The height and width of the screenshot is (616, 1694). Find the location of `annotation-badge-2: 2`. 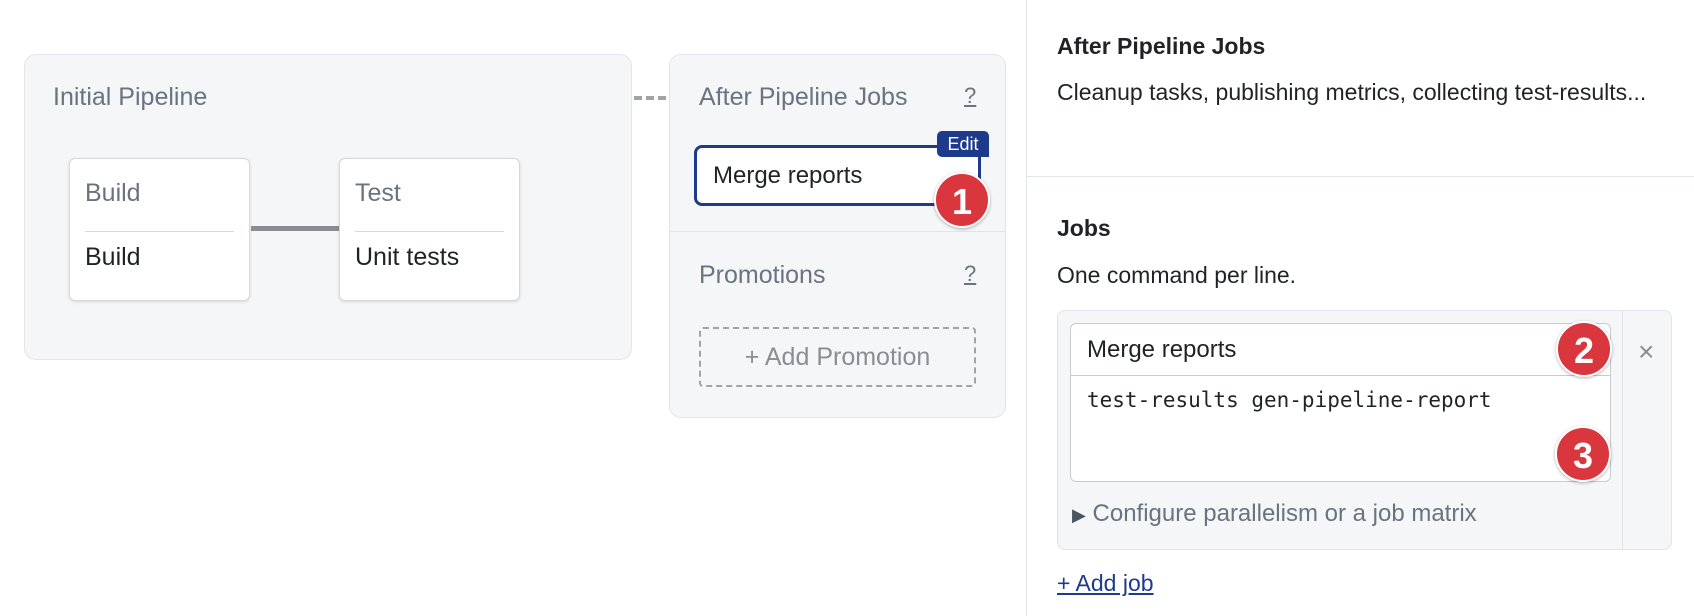

annotation-badge-2: 2 is located at coordinates (1584, 349).